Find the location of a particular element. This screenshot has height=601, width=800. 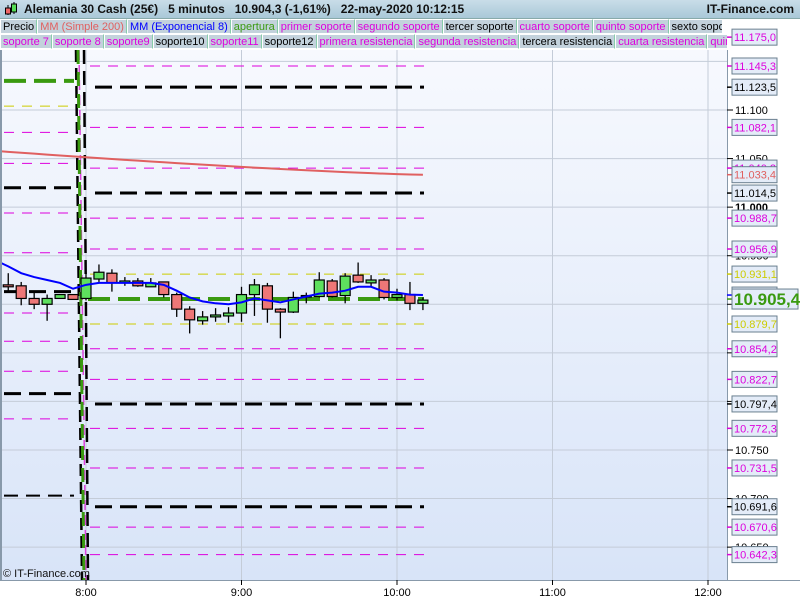

price-label: 10.988,7 is located at coordinates (755, 219).